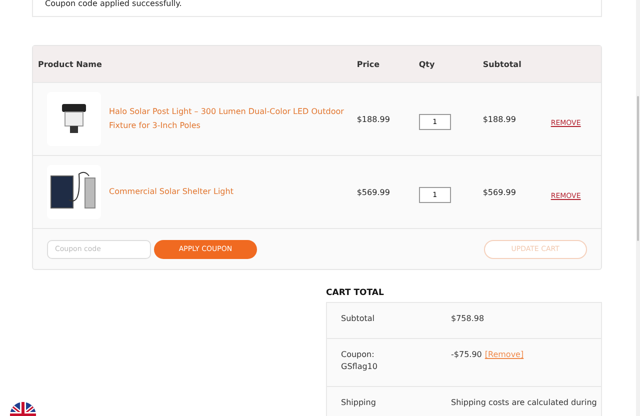  I want to click on scrollbar, so click(638, 208).